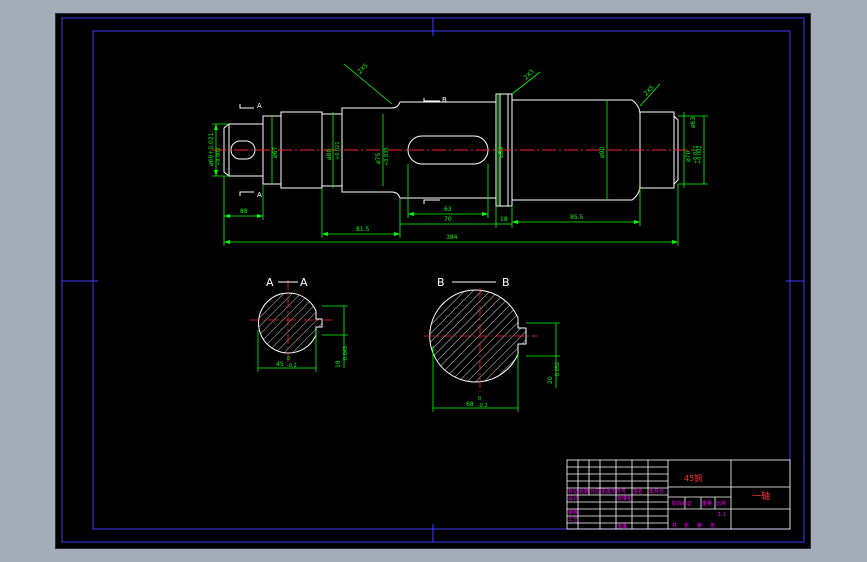 This screenshot has height=562, width=867. Describe the element at coordinates (346, 354) in the screenshot. I see `section-aa-dim-key-tol: -0.043` at that location.